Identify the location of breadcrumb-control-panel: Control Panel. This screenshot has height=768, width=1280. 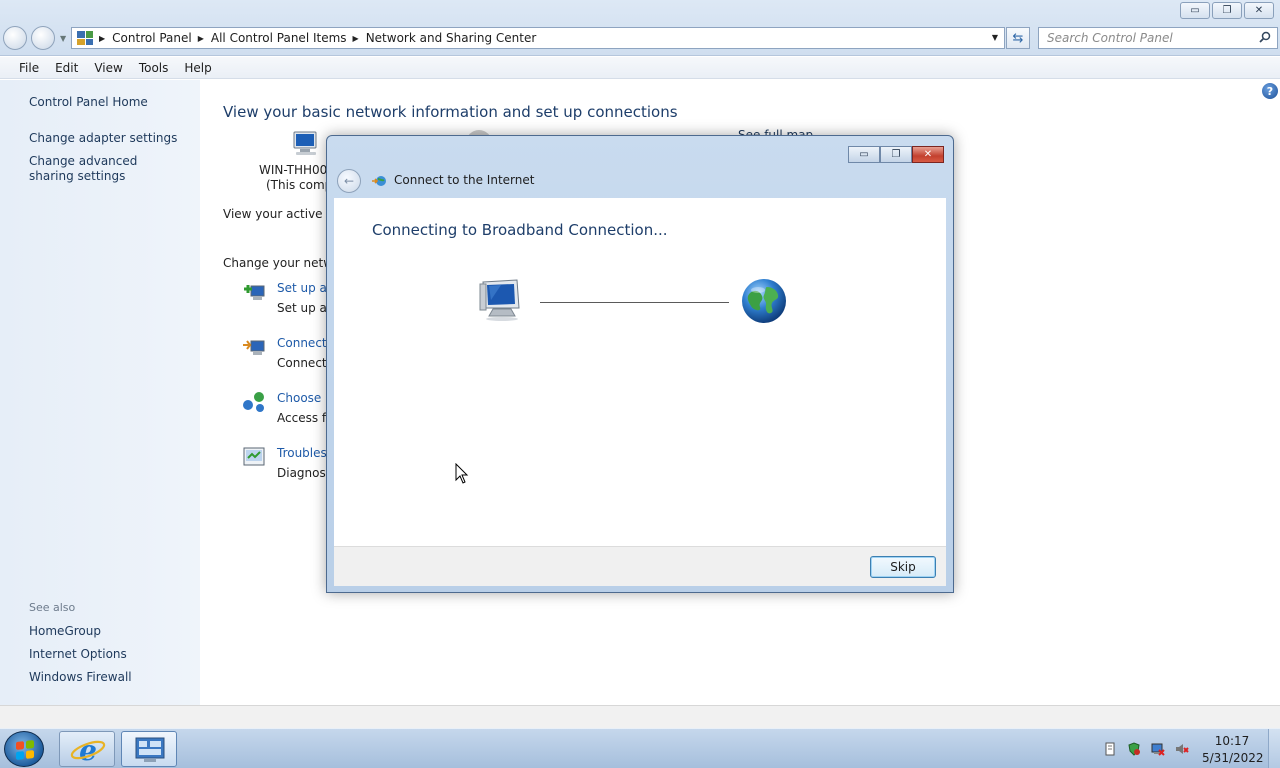
(152, 38).